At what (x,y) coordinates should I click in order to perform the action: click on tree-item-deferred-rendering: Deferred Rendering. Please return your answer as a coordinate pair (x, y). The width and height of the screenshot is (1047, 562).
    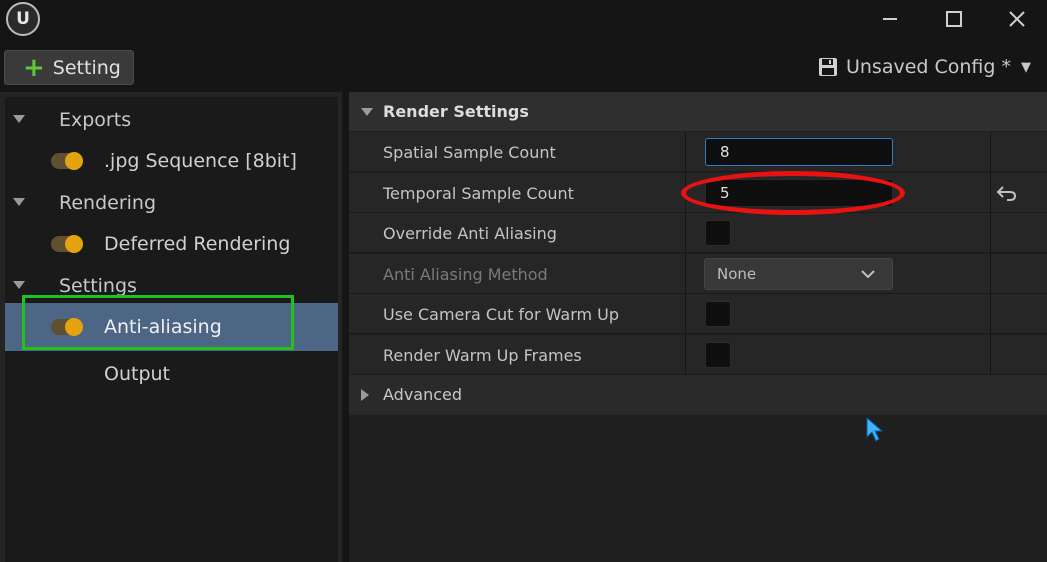
    Looking at the image, I should click on (171, 244).